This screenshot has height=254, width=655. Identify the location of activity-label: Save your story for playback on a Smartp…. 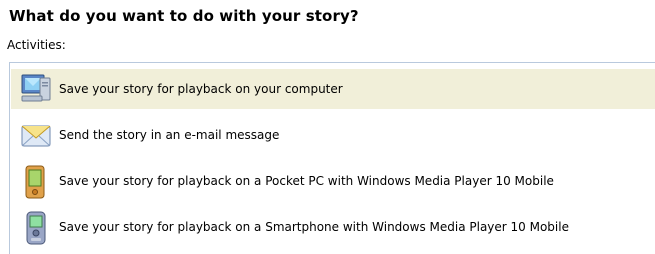
(314, 227).